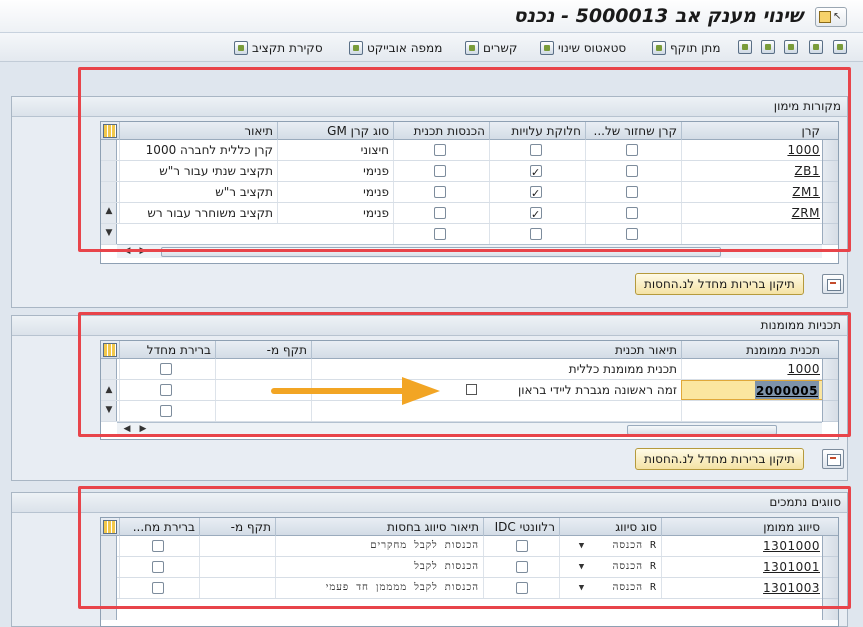 The height and width of the screenshot is (627, 863). I want to click on default-cell, so click(167, 411).